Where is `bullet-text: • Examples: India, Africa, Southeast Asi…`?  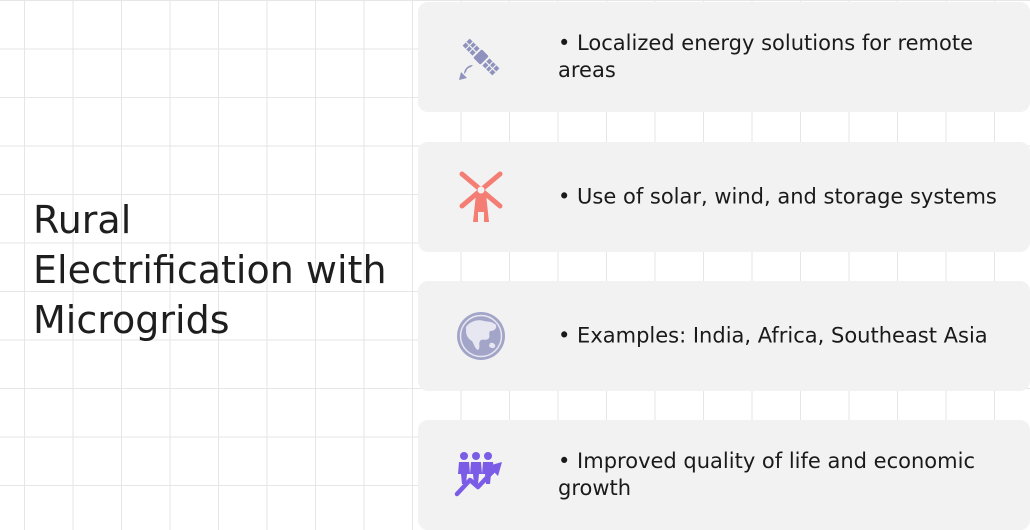
bullet-text: • Examples: India, Africa, Southeast Asi… is located at coordinates (773, 335).